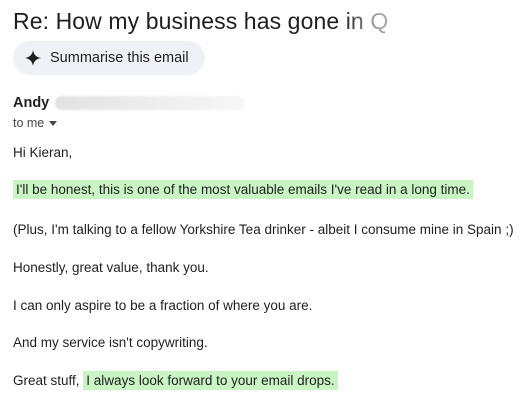 This screenshot has width=531, height=400. Describe the element at coordinates (111, 267) in the screenshot. I see `email-body-line: Honestly, great value, thank you.` at that location.